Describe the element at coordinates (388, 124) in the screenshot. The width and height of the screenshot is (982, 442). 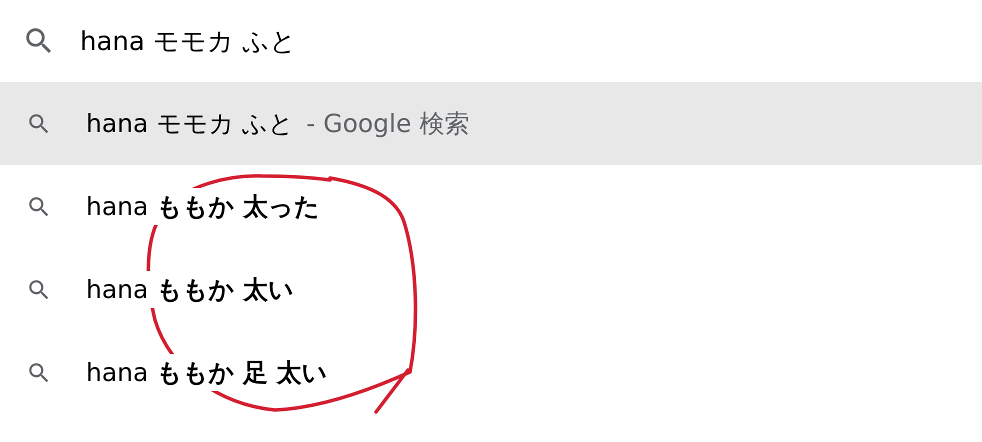
I see `suggestion-suffix: - Google 検索` at that location.